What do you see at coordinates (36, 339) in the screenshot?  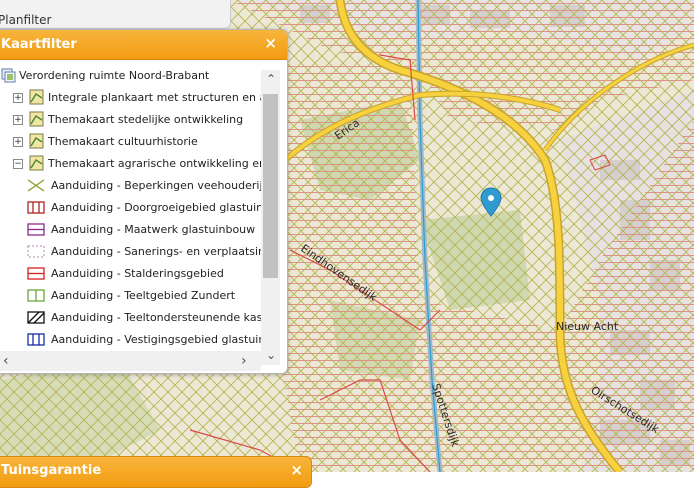 I see `vertical-stripes-blue-icon` at bounding box center [36, 339].